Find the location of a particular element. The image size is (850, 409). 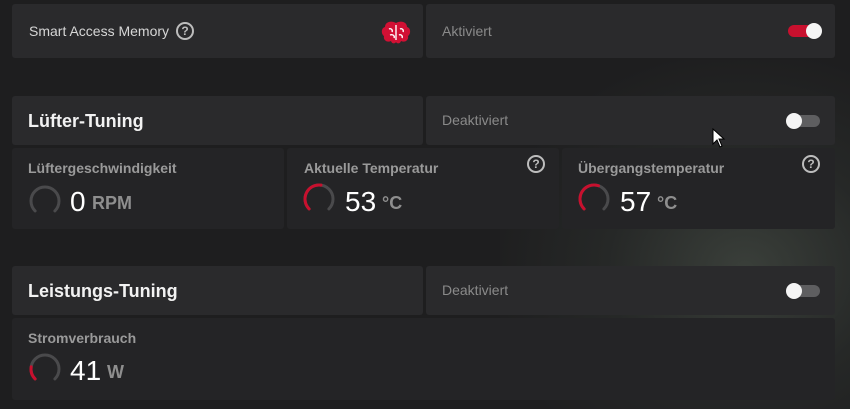

fan-title: Lüfter-Tuning is located at coordinates (86, 121).